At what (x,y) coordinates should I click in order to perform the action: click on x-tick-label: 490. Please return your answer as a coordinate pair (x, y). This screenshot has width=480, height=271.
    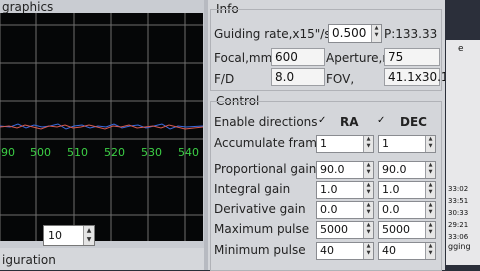
    Looking at the image, I should click on (7, 152).